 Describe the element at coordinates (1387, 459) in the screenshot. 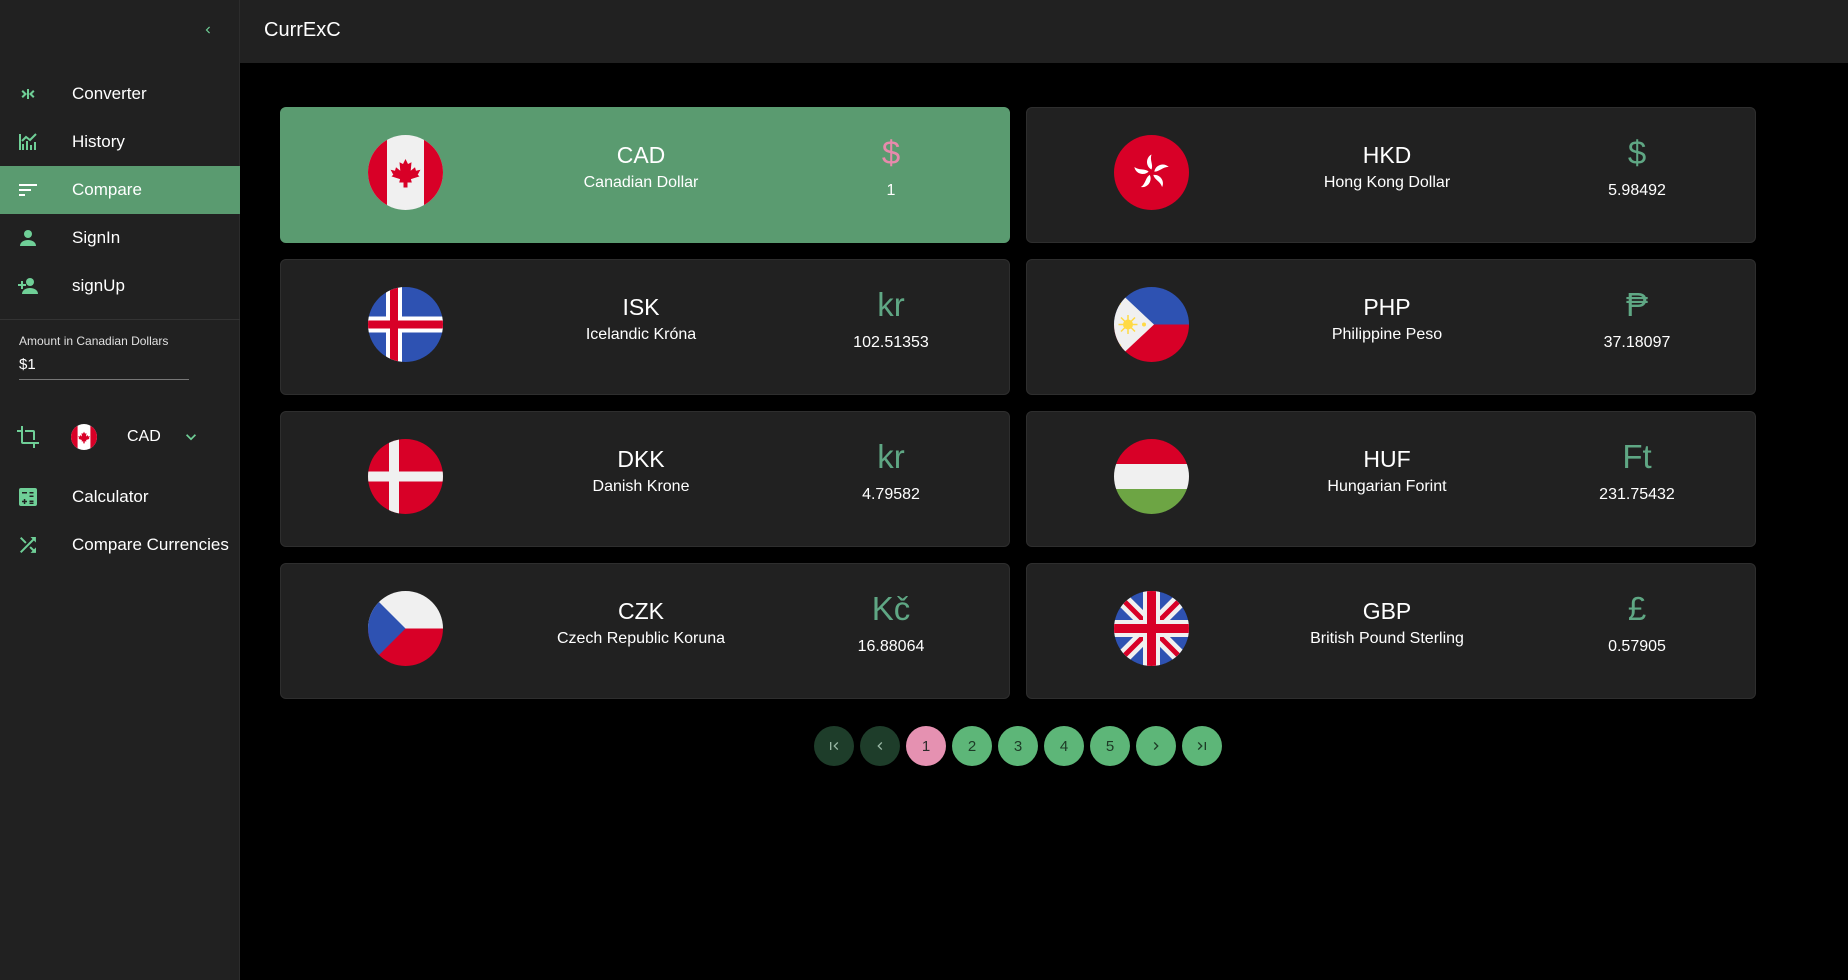

I see `currency-code: HUF` at that location.